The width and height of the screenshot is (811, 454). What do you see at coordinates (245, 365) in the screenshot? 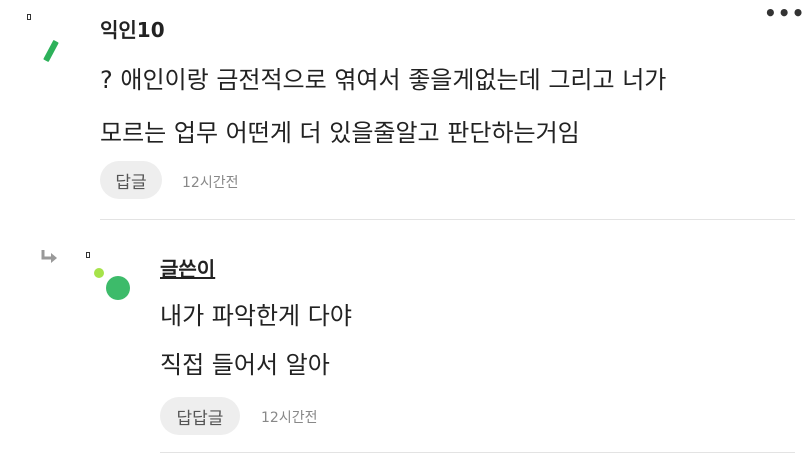
I see `reply-text-line: 직접 들어서 알아` at bounding box center [245, 365].